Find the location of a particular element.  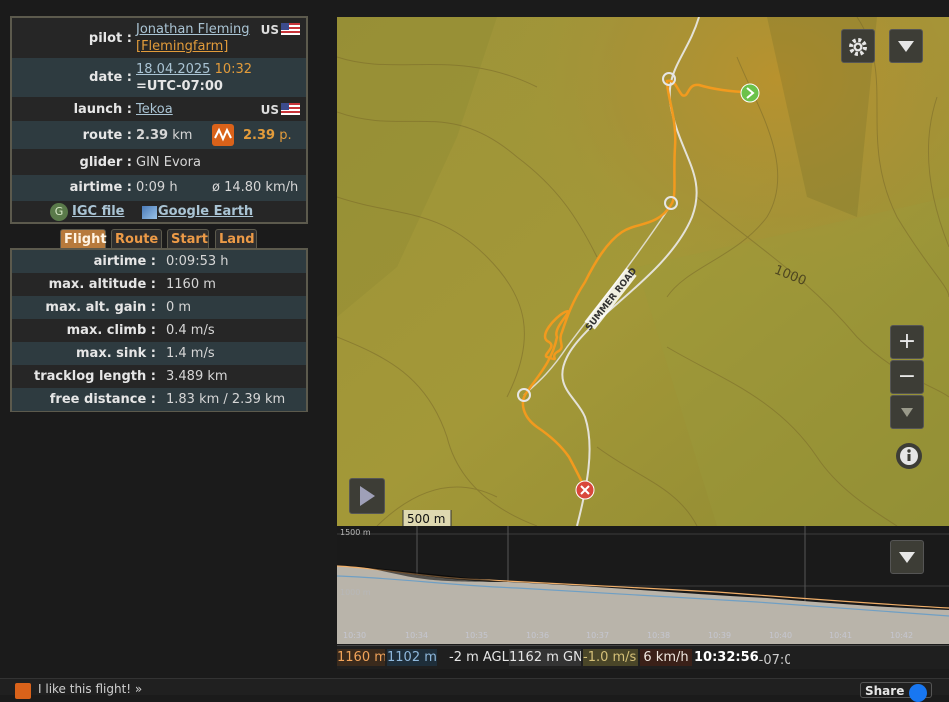

altitude-menu-button is located at coordinates (907, 557).